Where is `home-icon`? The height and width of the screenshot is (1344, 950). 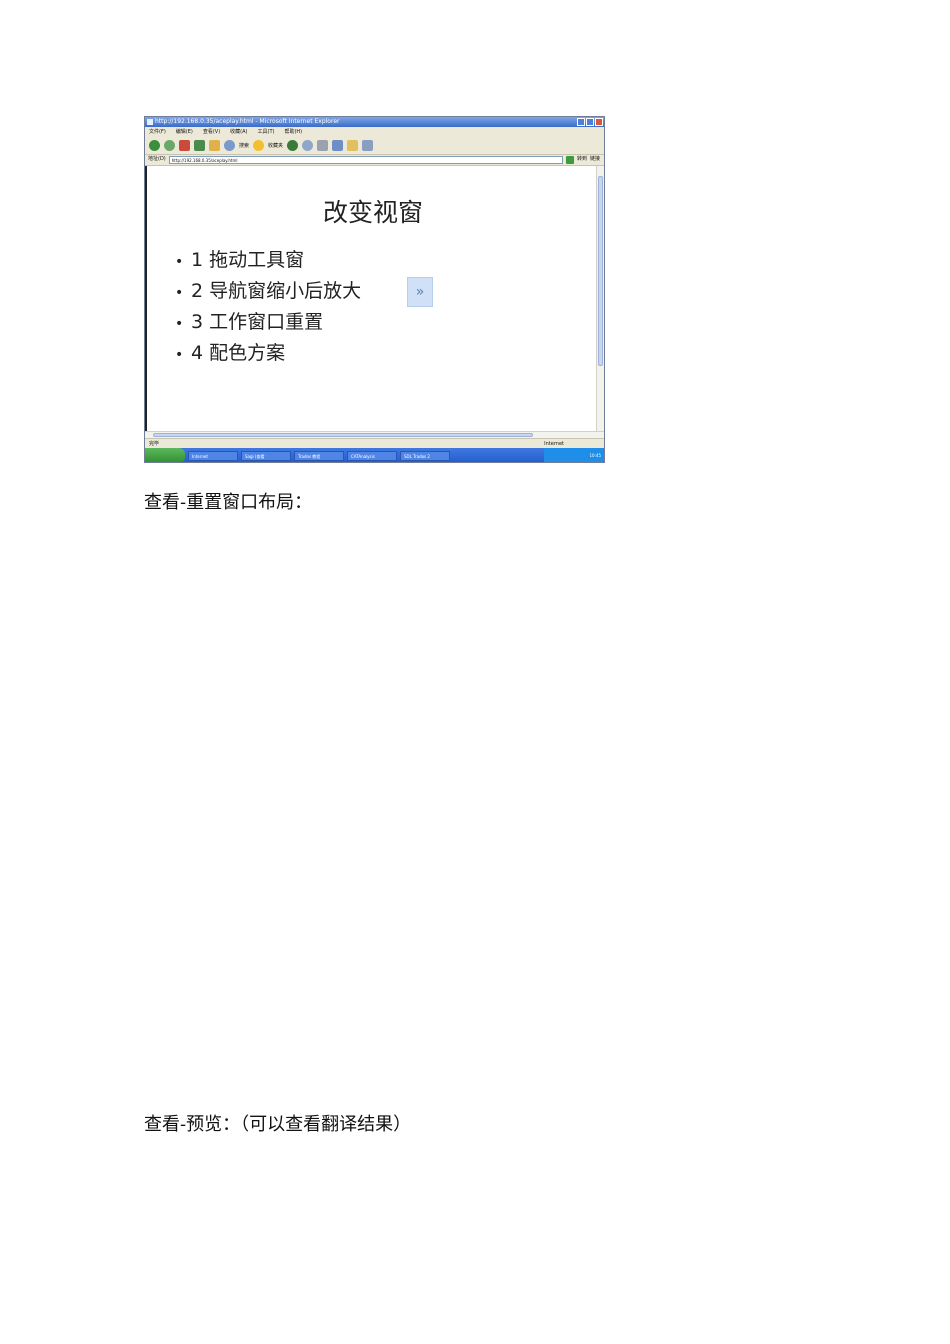
home-icon is located at coordinates (214, 145).